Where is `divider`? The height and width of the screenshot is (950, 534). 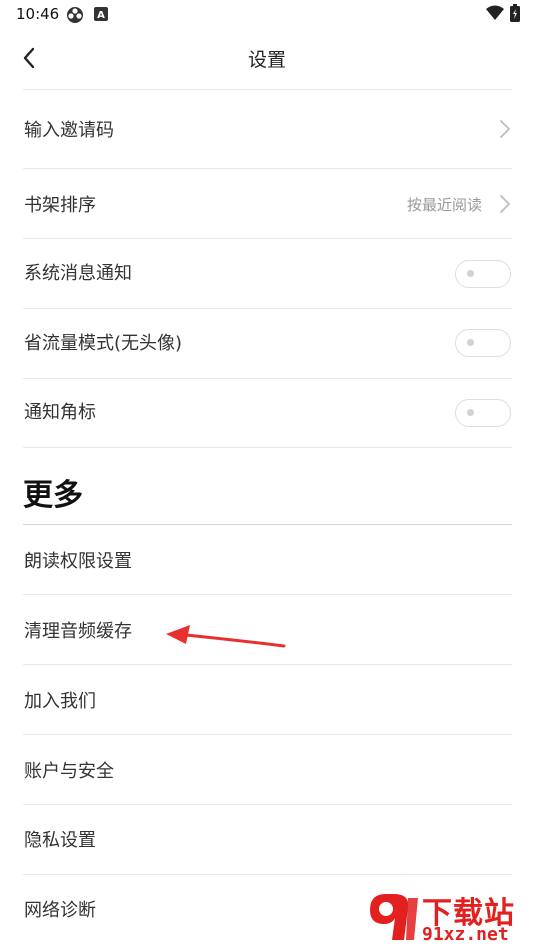
divider is located at coordinates (267, 447).